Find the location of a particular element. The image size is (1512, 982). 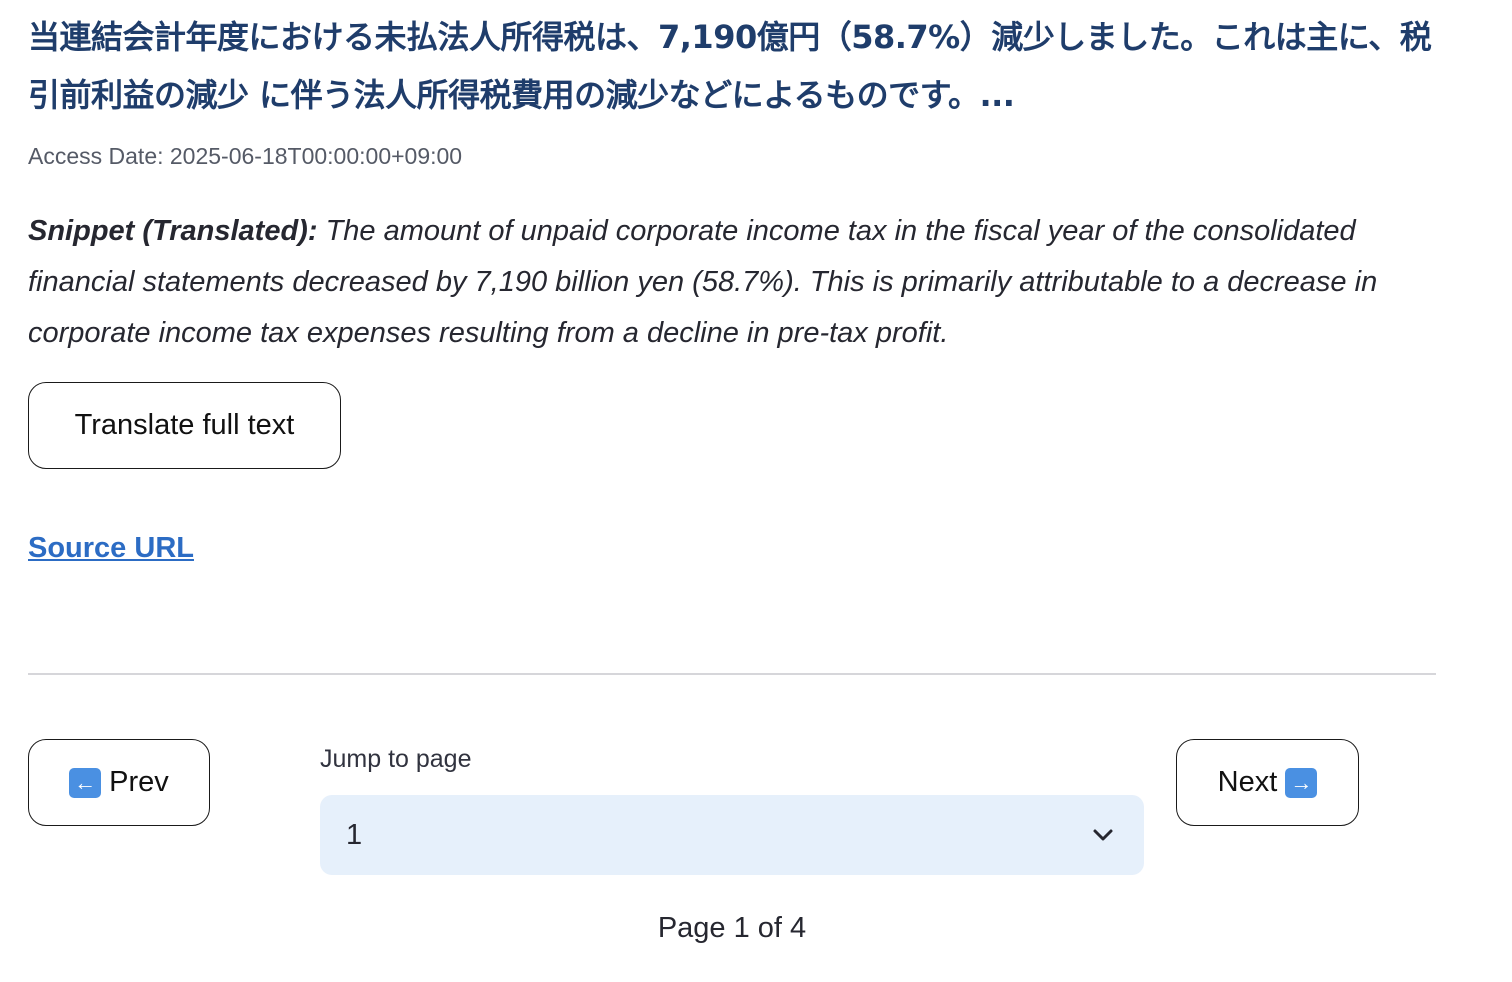

prev-button: ← Prev is located at coordinates (119, 782).